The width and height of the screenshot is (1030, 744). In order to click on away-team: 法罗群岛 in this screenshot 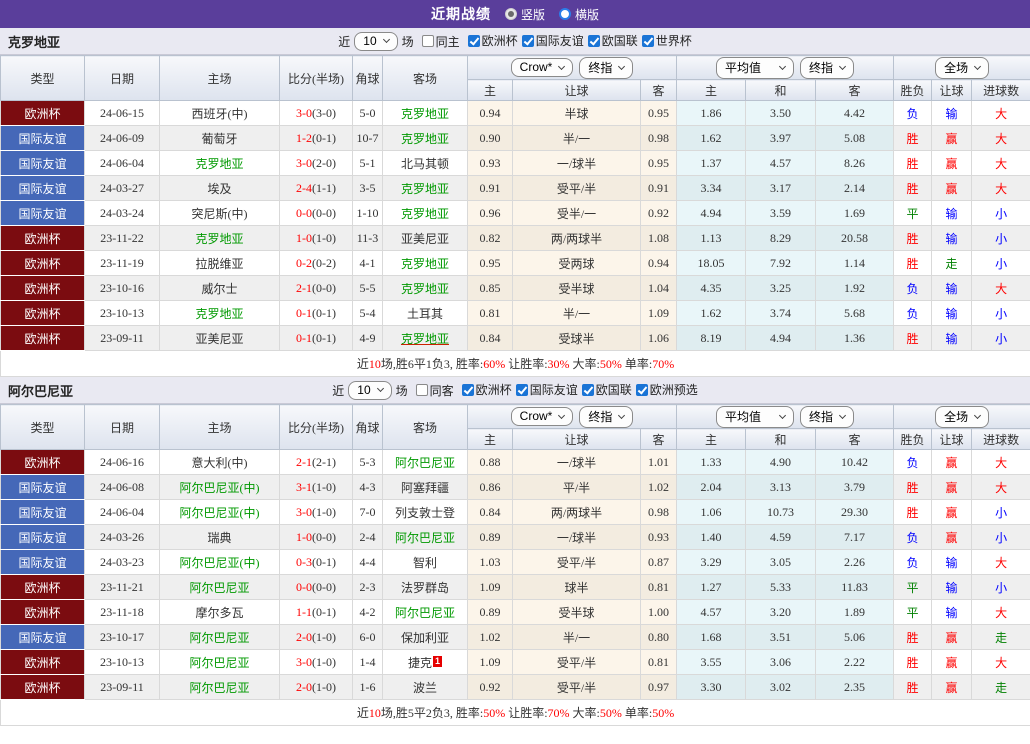, I will do `click(425, 587)`.